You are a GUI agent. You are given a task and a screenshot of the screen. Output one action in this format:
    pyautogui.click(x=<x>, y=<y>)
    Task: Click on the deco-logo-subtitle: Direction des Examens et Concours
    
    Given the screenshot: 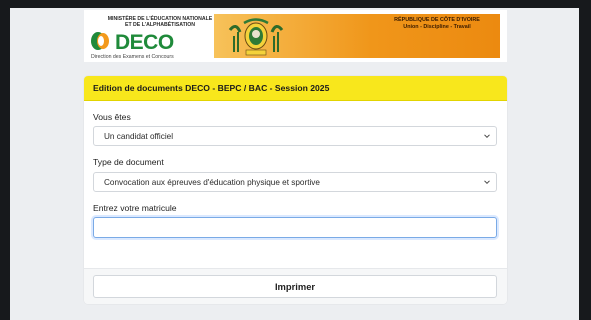 What is the action you would take?
    pyautogui.click(x=132, y=57)
    